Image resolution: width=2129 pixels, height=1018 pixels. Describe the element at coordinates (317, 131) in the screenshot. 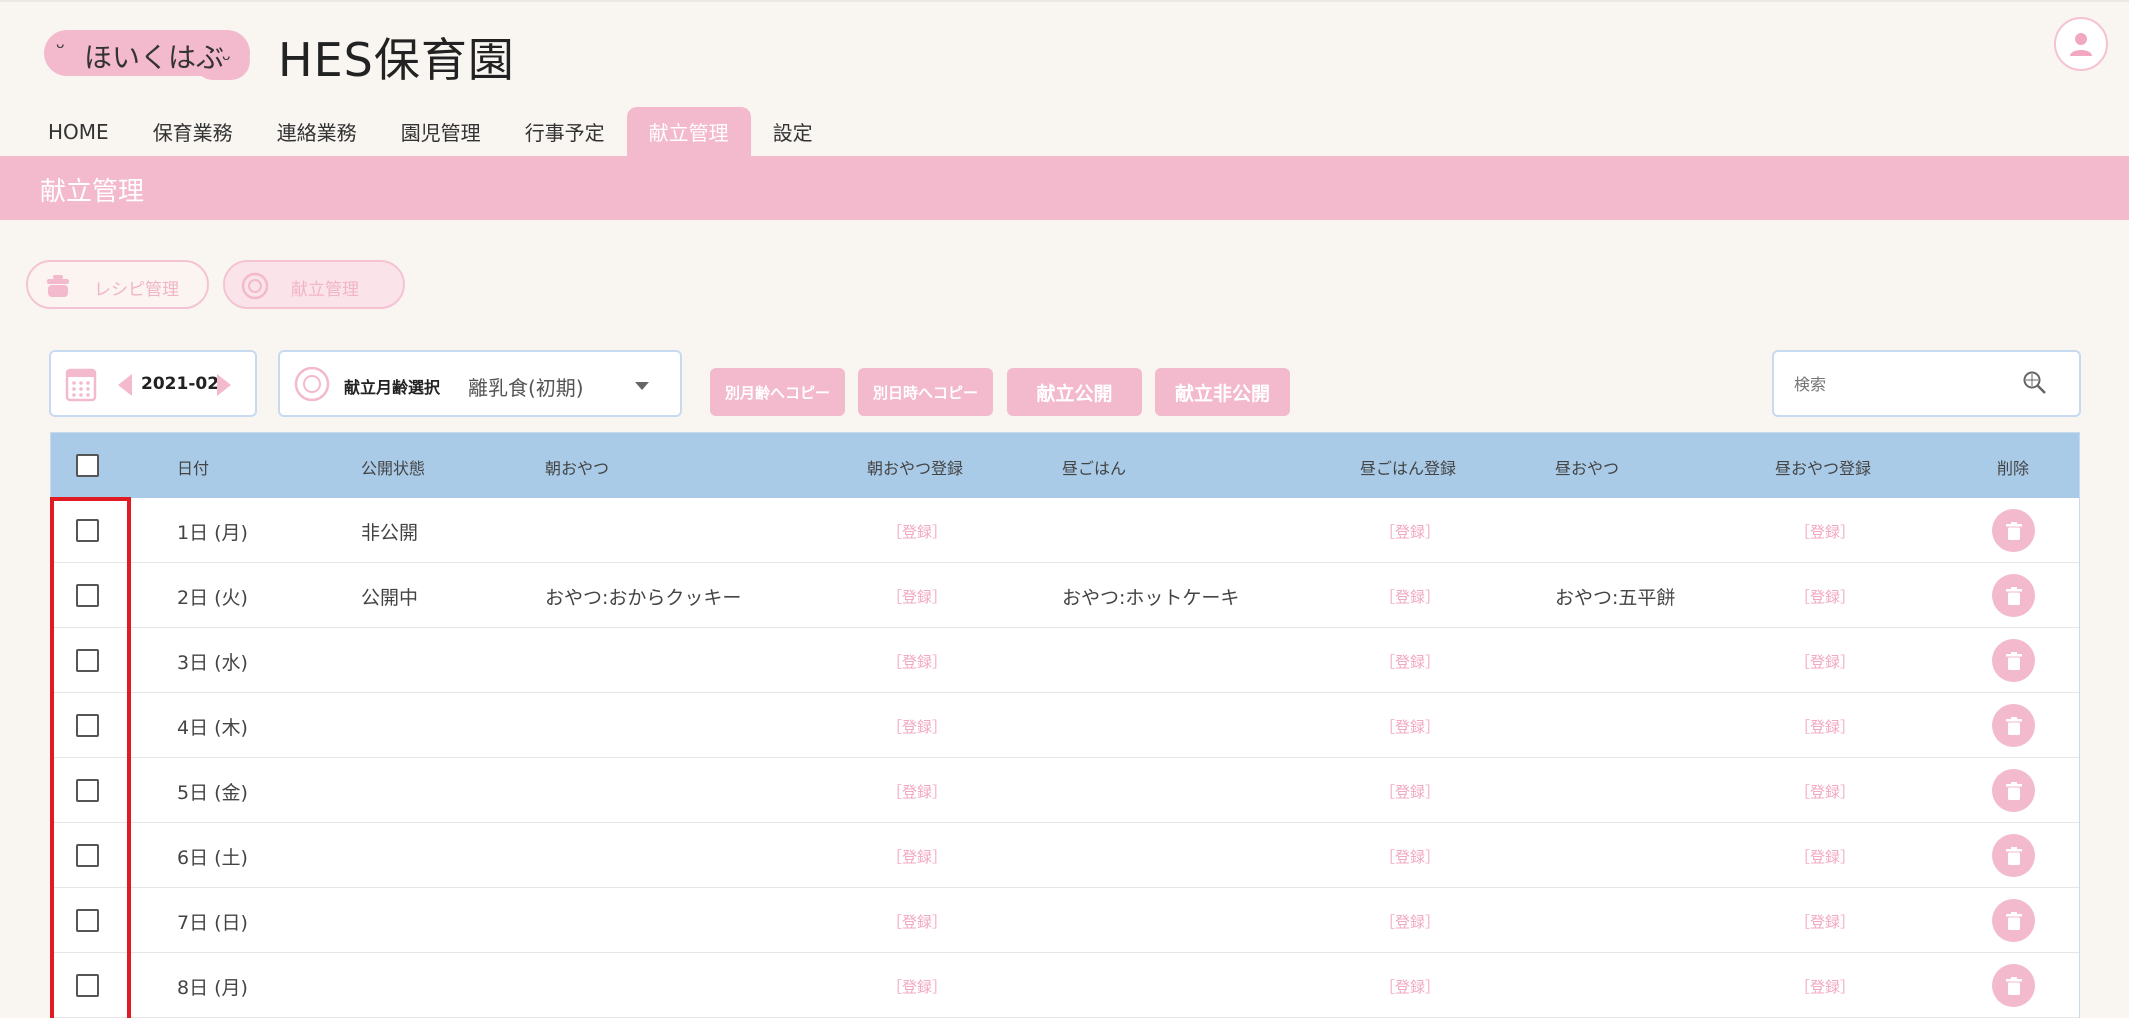

I see `tab-contact: 連絡業務` at that location.